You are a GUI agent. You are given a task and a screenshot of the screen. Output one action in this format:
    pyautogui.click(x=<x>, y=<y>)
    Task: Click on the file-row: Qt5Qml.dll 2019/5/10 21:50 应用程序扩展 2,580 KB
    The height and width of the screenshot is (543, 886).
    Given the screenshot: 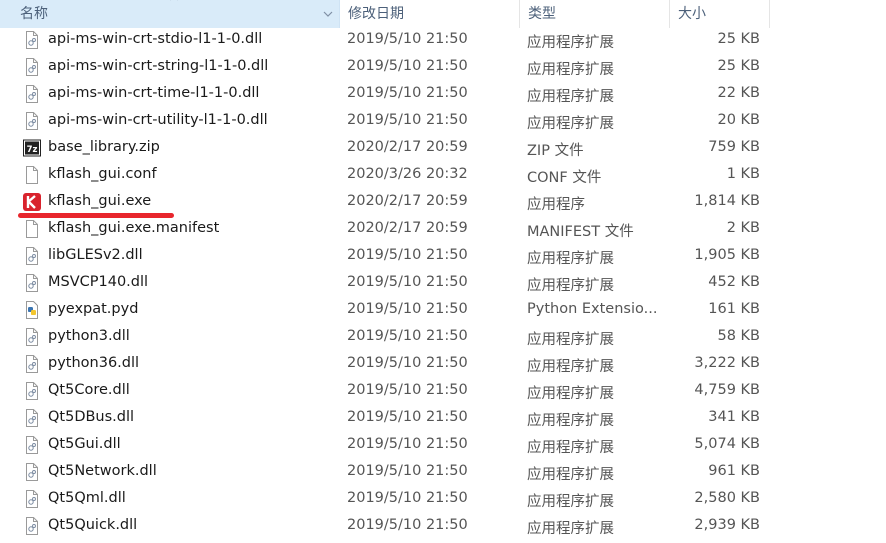 What is the action you would take?
    pyautogui.click(x=443, y=499)
    